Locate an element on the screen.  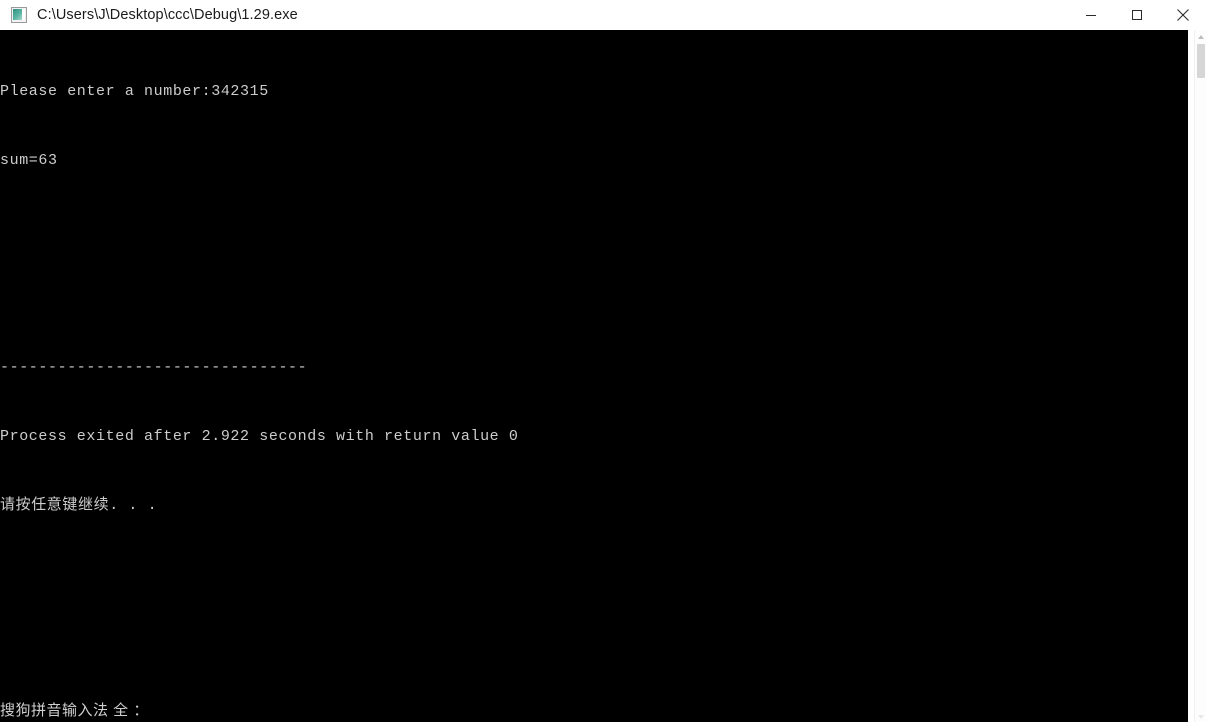
console-app-icon is located at coordinates (19, 15).